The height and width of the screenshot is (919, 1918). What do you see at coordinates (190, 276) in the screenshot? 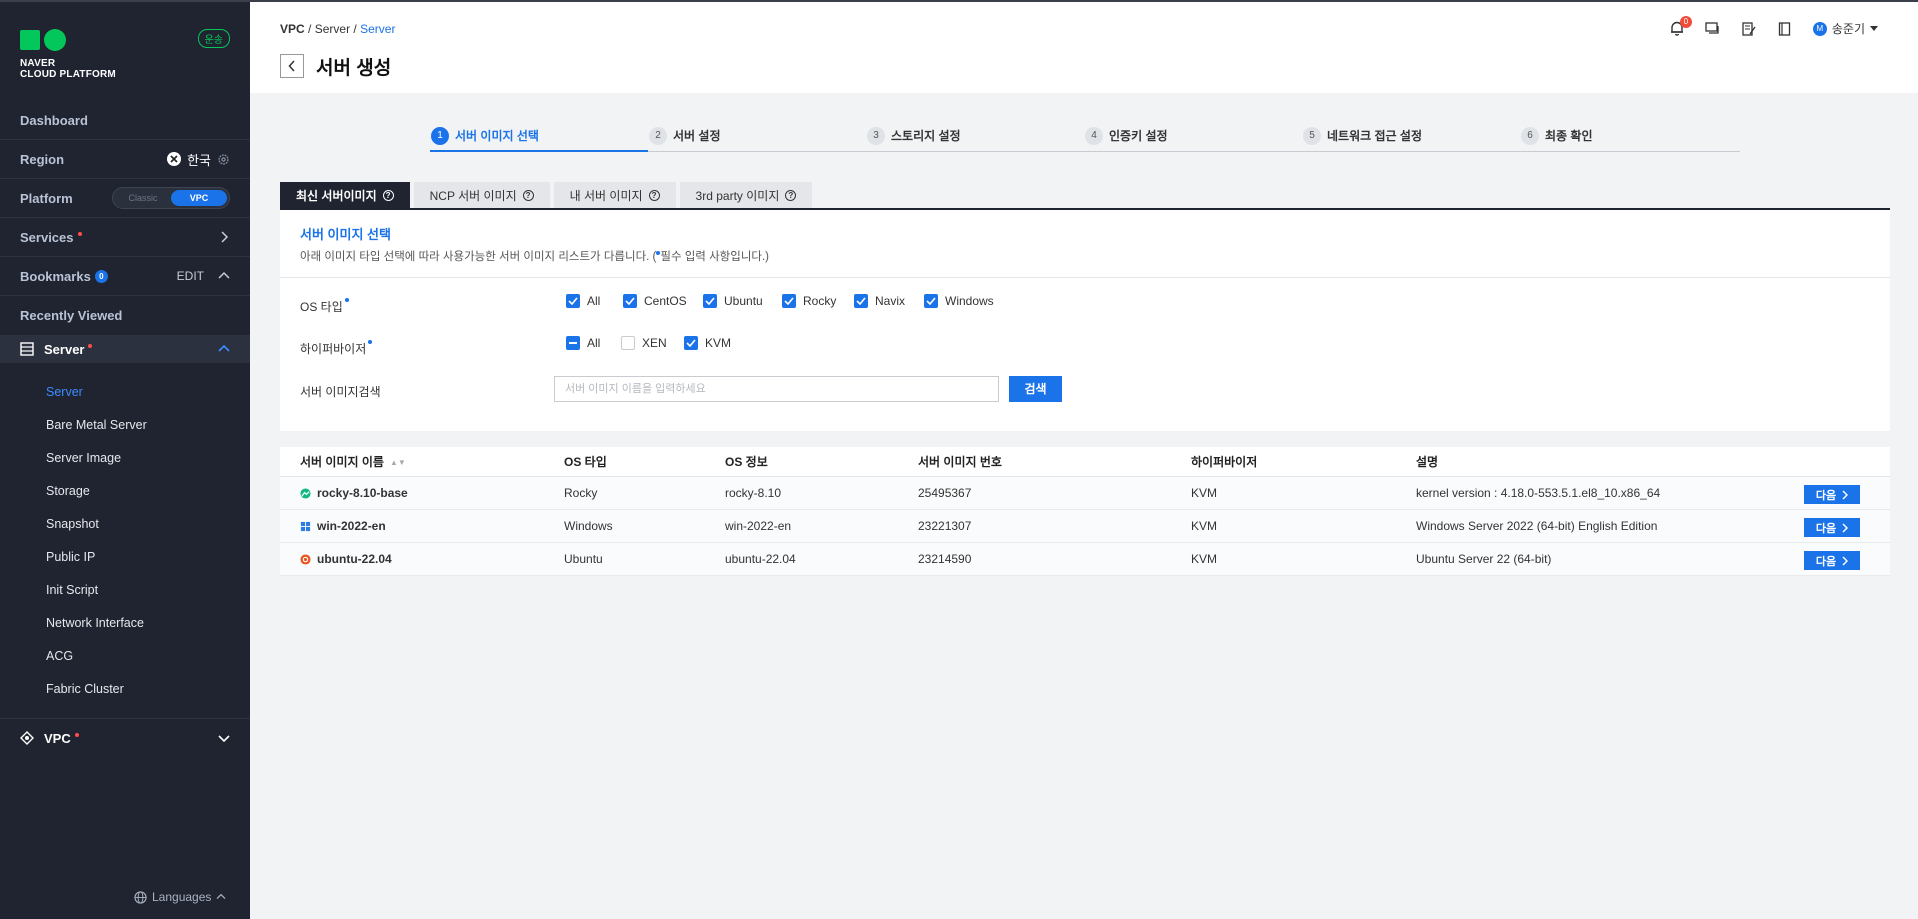
I see `bookmarks-edit-button: EDIT` at bounding box center [190, 276].